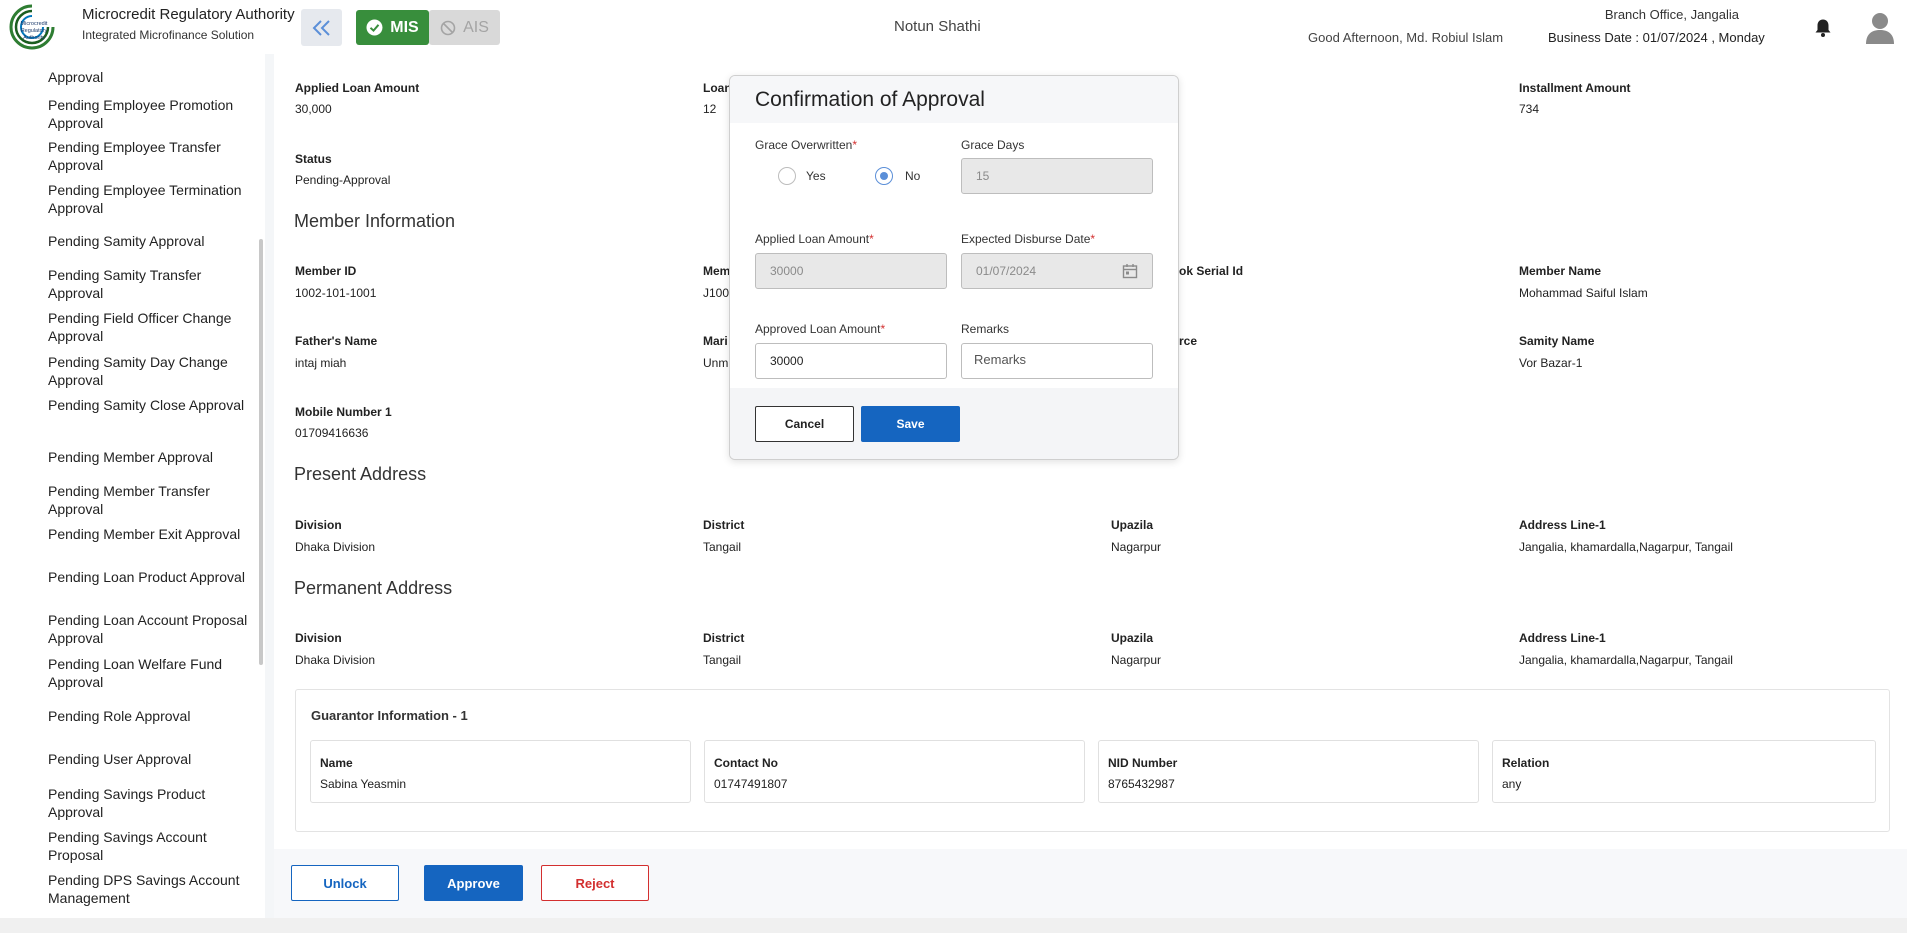 The height and width of the screenshot is (933, 1907). Describe the element at coordinates (34, 24) in the screenshot. I see `svg-text: Microcredit` at that location.